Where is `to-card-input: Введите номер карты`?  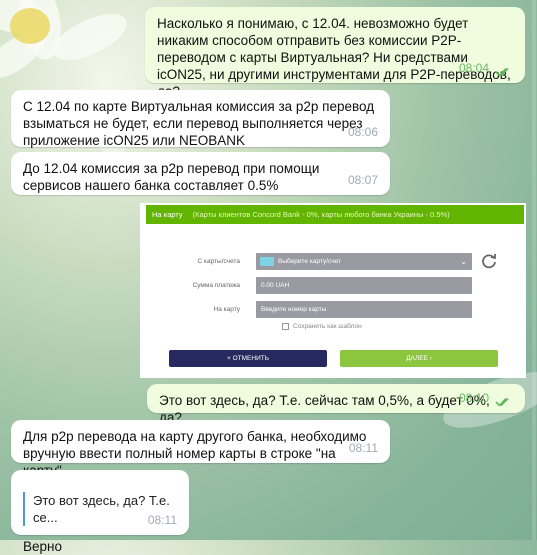 to-card-input: Введите номер карты is located at coordinates (364, 309).